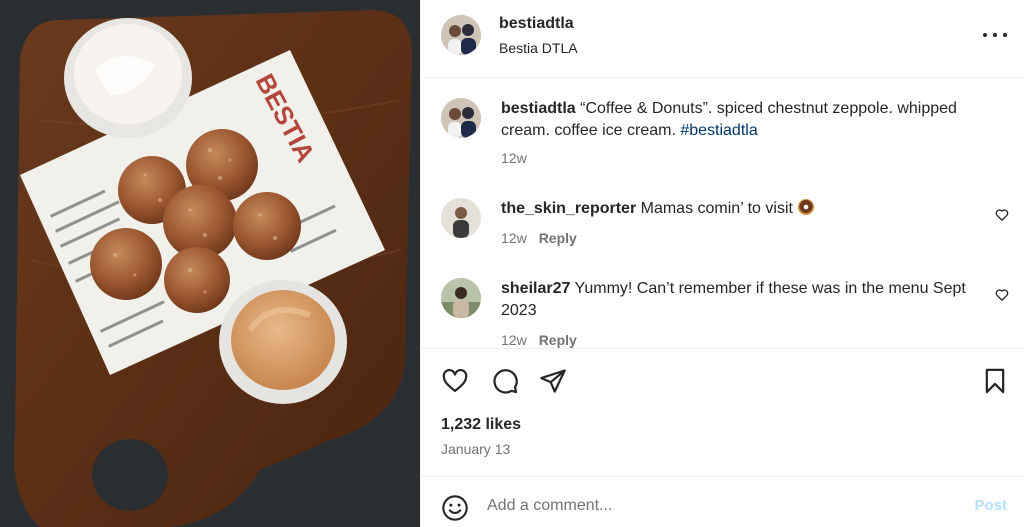 The width and height of the screenshot is (1024, 527). What do you see at coordinates (568, 208) in the screenshot?
I see `comment-username: the_skin_reporter` at bounding box center [568, 208].